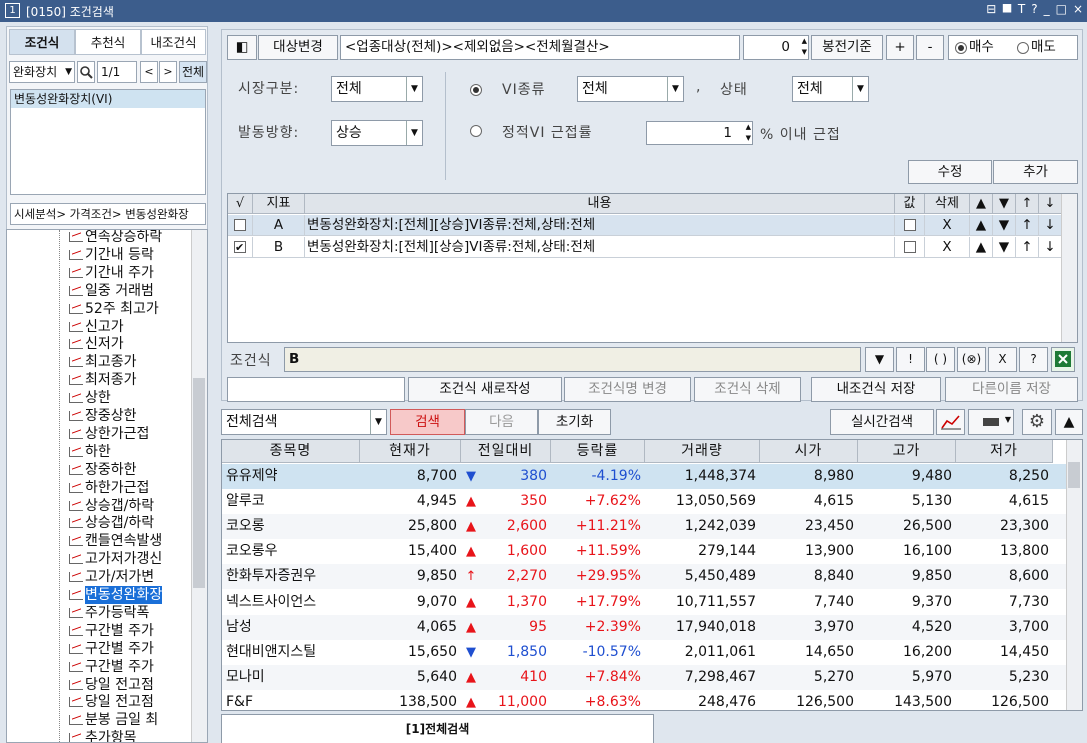 Image resolution: width=1087 pixels, height=743 pixels. What do you see at coordinates (115, 559) in the screenshot?
I see `tree-item: 고가저가갱신` at bounding box center [115, 559].